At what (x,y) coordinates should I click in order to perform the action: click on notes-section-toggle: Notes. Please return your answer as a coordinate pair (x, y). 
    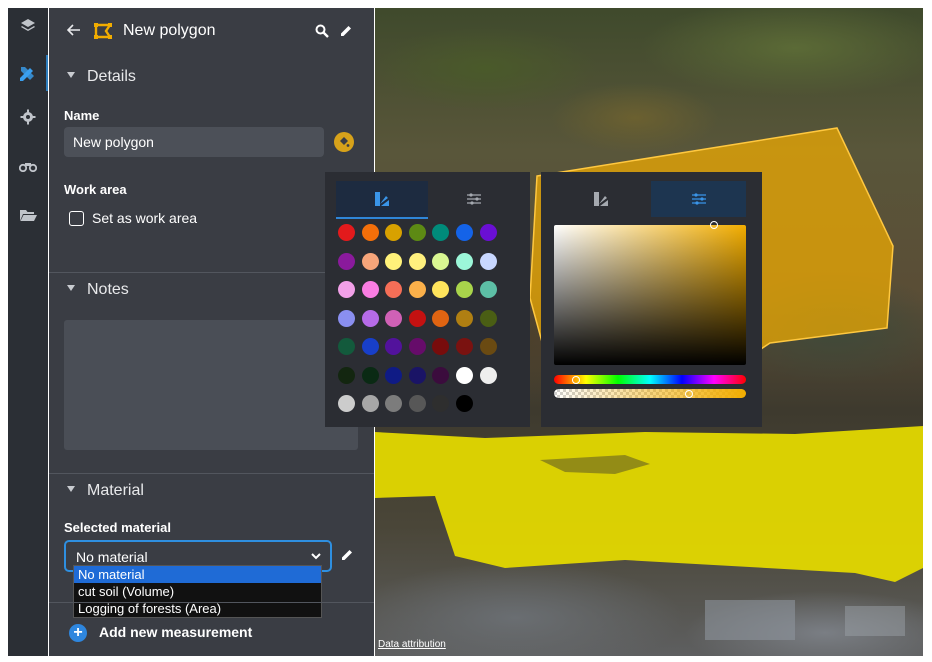
    Looking at the image, I should click on (98, 290).